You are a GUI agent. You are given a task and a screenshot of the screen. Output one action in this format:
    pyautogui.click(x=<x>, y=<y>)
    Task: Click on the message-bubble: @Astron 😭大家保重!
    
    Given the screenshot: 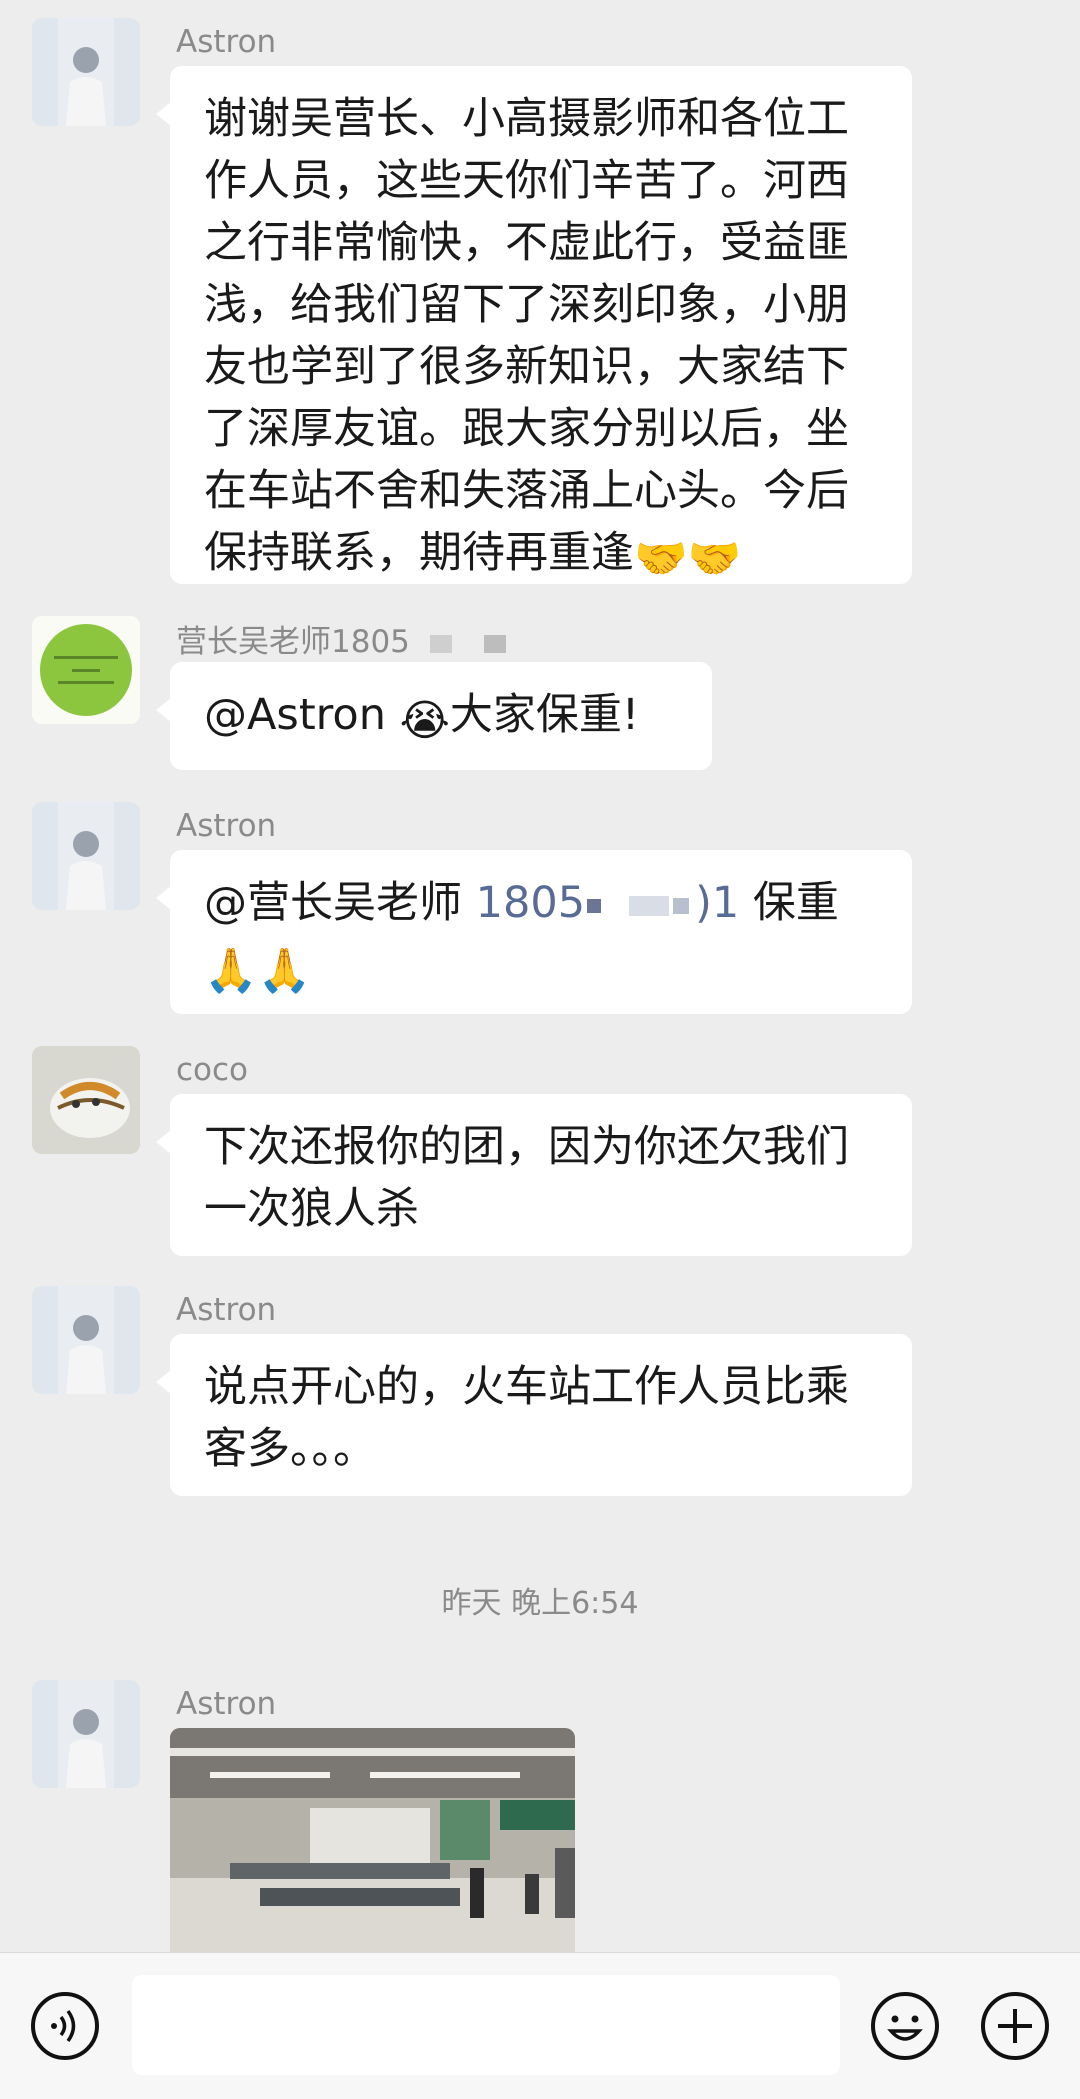 What is the action you would take?
    pyautogui.click(x=434, y=716)
    